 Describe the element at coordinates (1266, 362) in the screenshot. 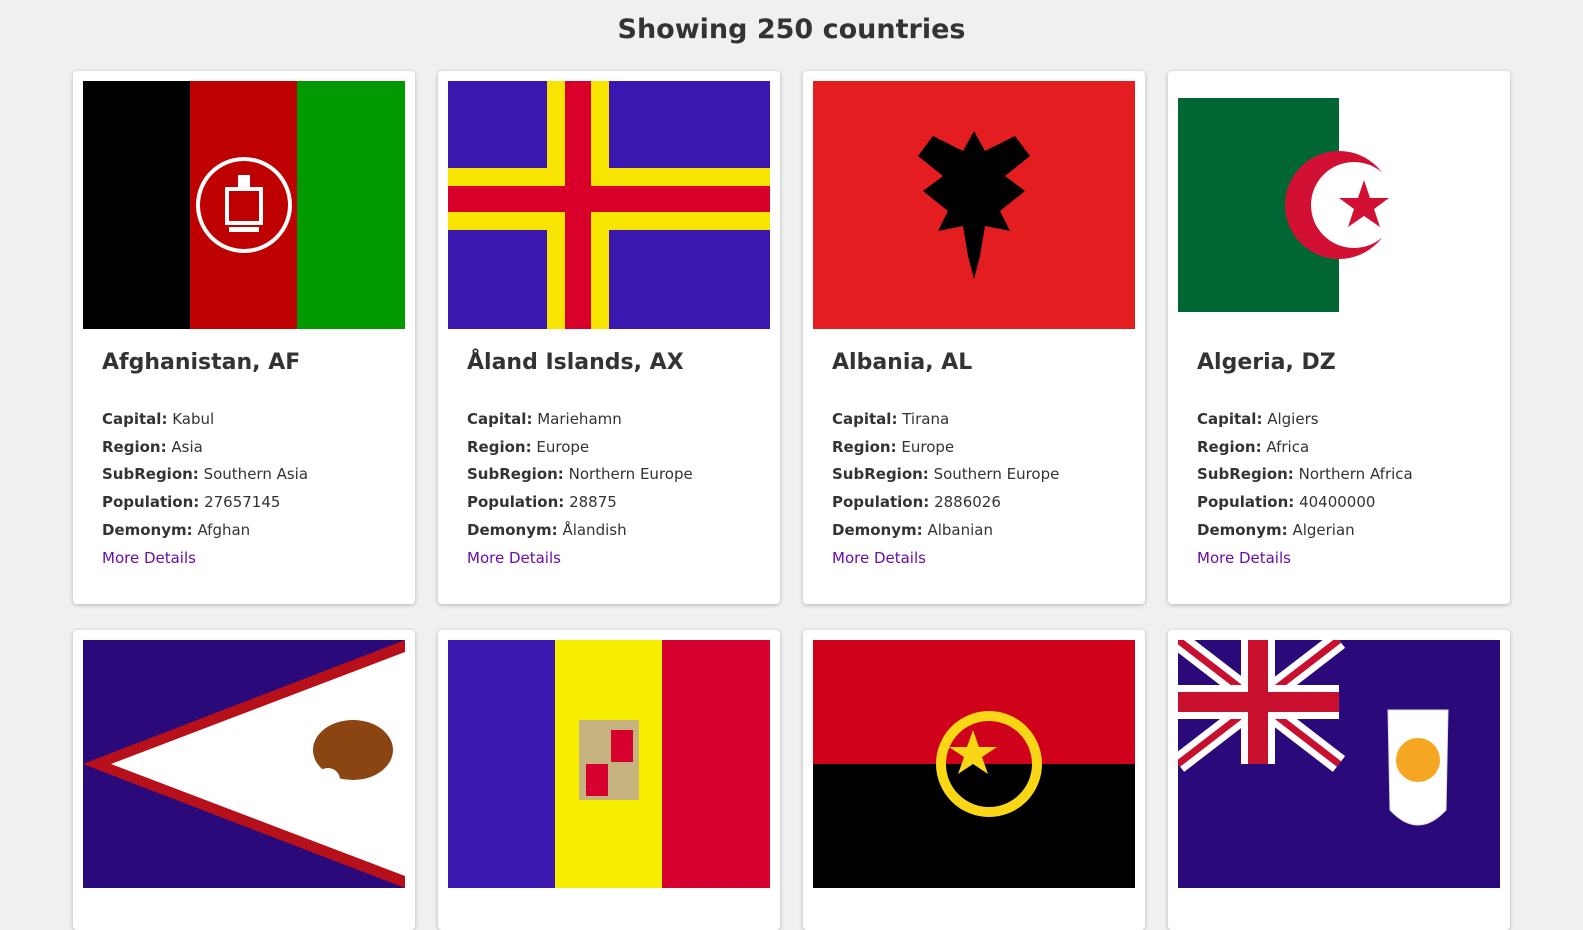

I see `country-name: Algeria, DZ` at that location.